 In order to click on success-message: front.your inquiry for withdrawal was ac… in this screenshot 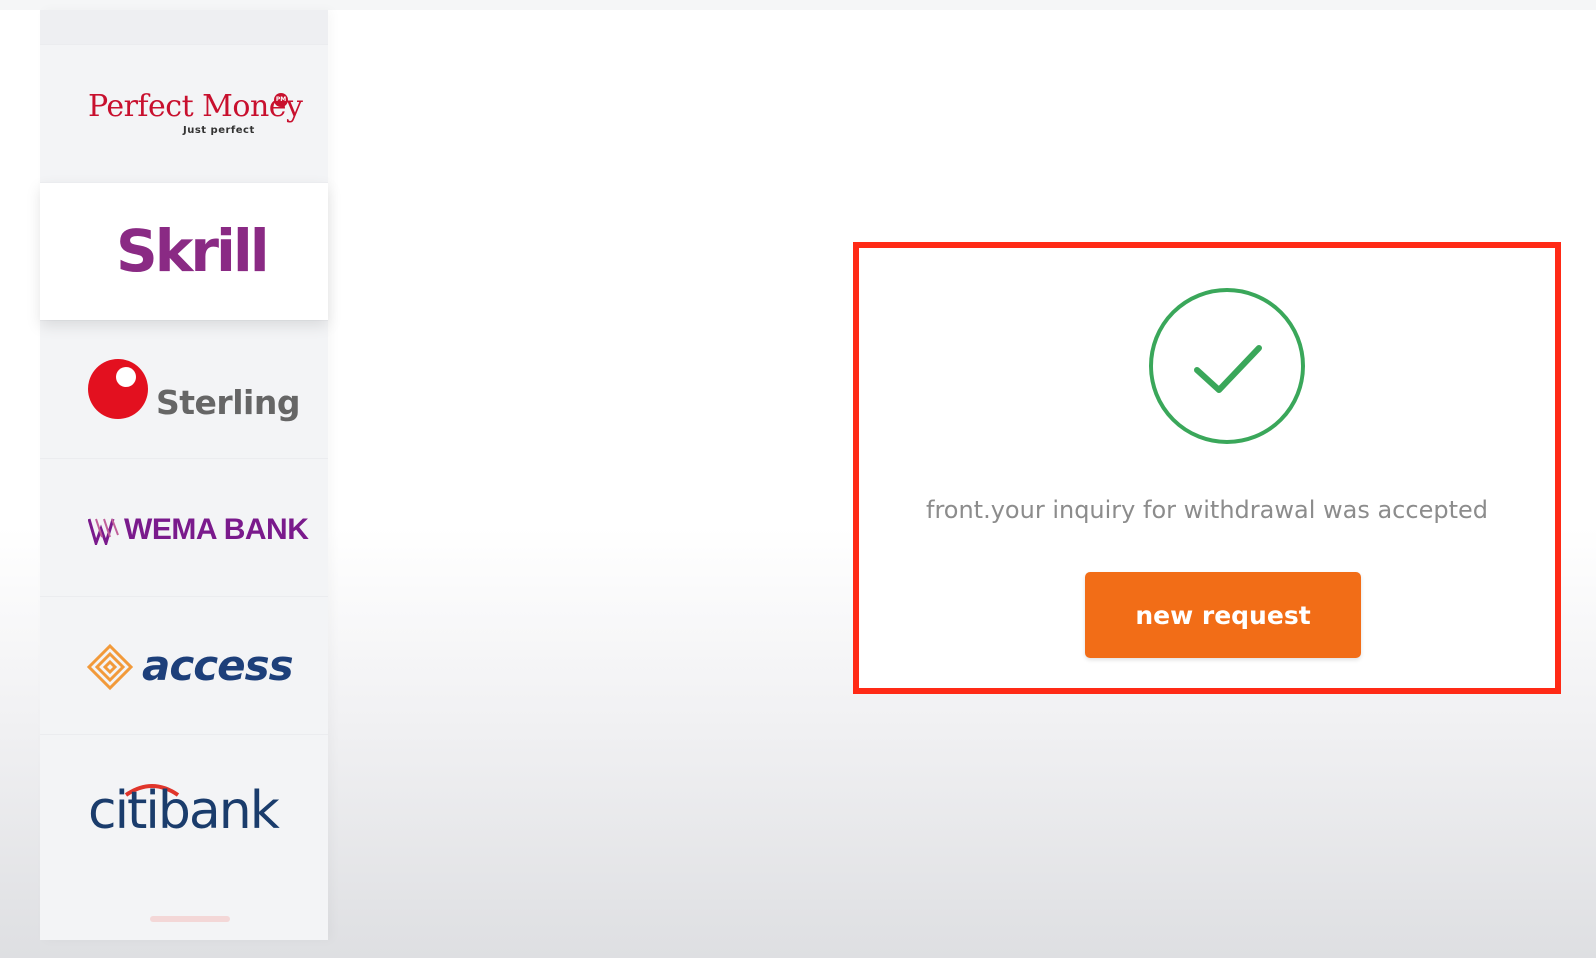, I will do `click(1207, 510)`.